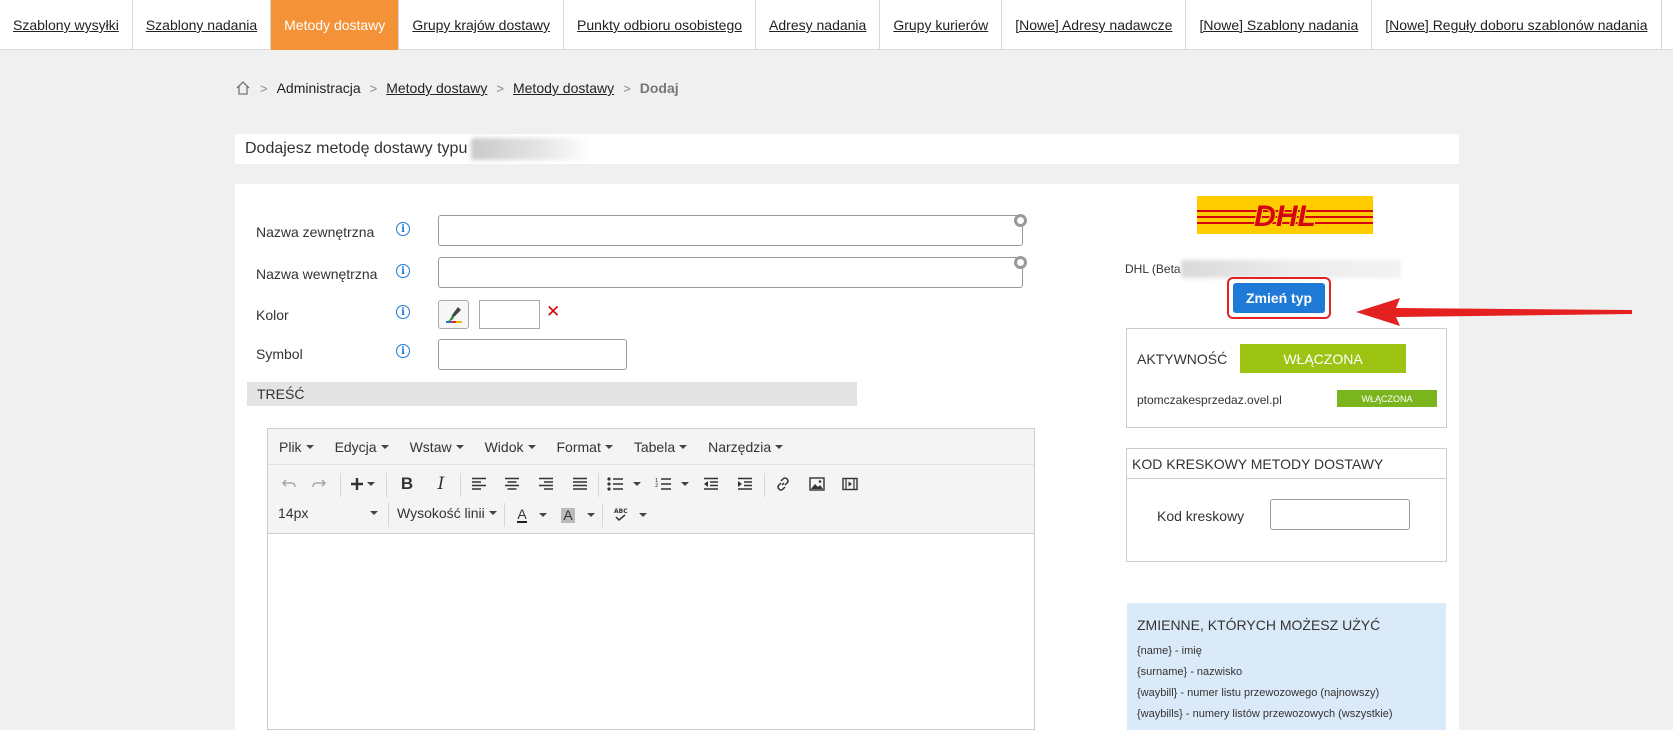 The height and width of the screenshot is (730, 1673). Describe the element at coordinates (1153, 269) in the screenshot. I see `carrier-name-prefix: DHL (Beta` at that location.